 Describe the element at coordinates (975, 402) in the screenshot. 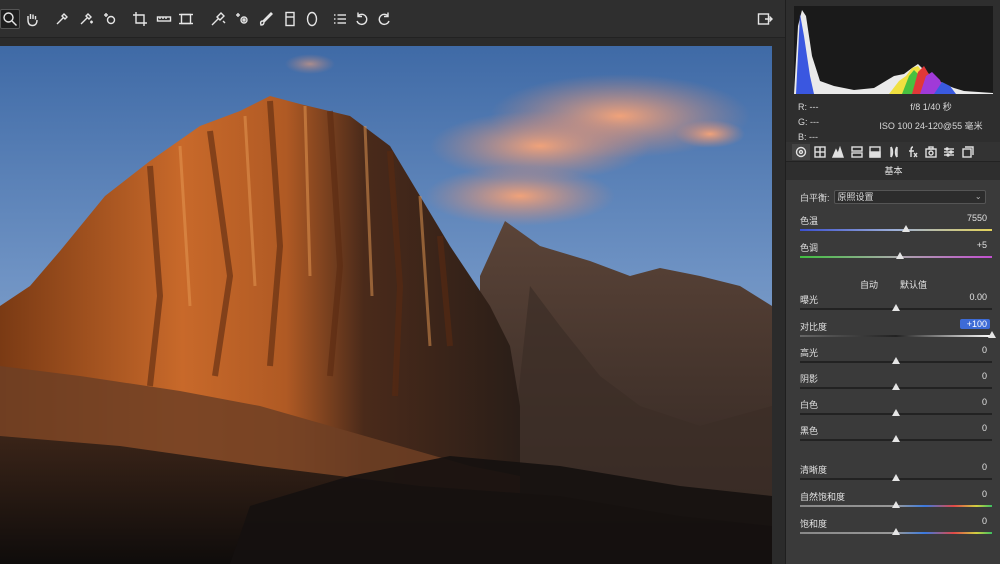

I see `whites-value: 0` at that location.